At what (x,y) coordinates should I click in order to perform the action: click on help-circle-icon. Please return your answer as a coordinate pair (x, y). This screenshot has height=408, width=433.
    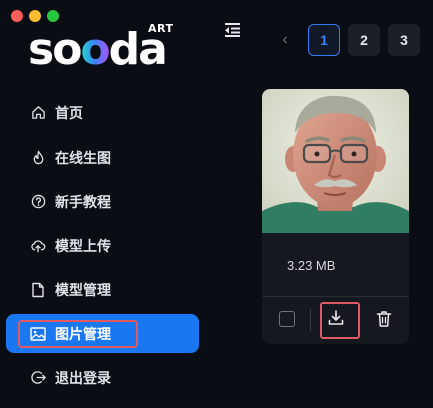
    Looking at the image, I should click on (38, 202).